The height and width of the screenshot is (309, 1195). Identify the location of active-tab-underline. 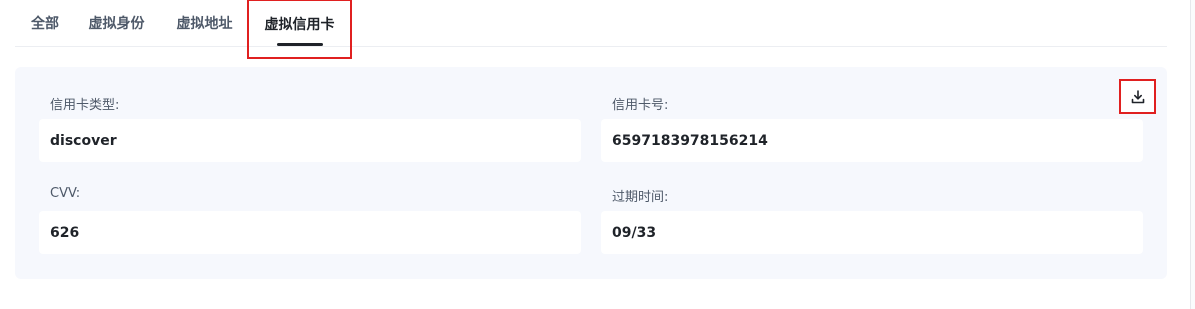
(299, 44).